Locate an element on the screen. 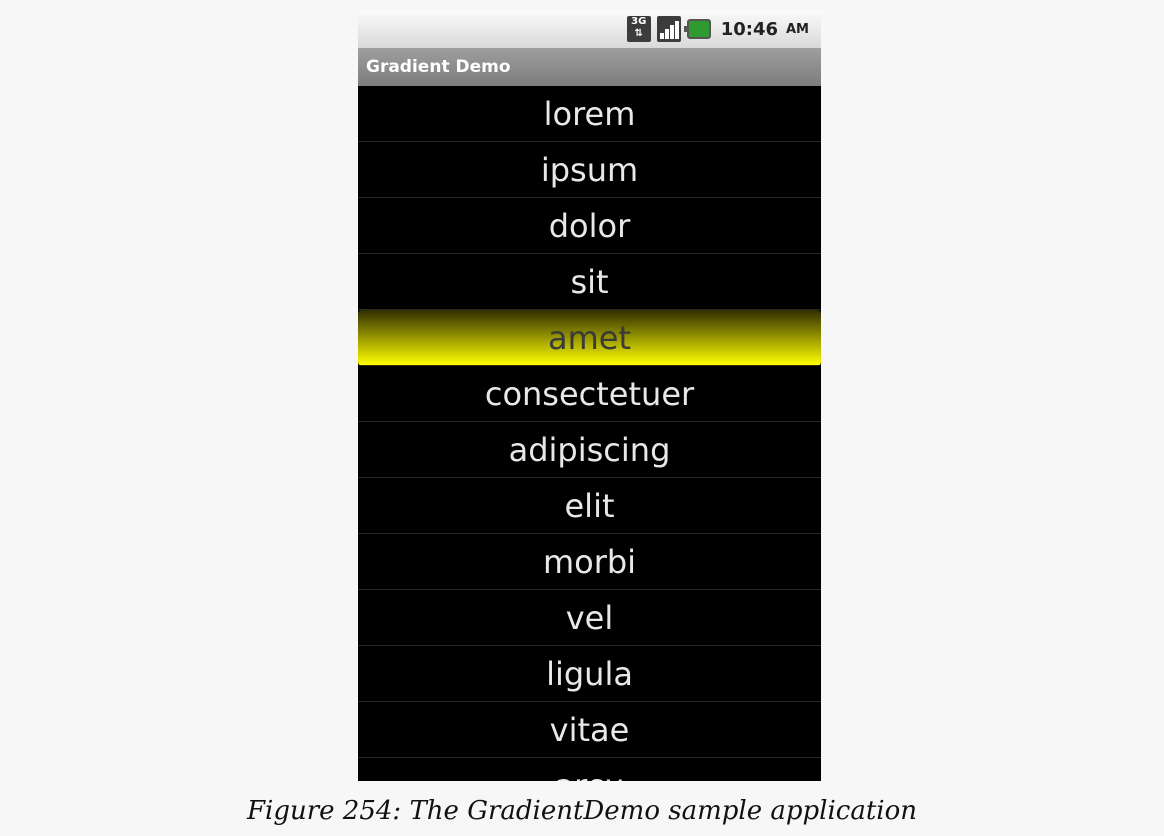 Image resolution: width=1164 pixels, height=836 pixels. app-title-bar: Gradient Demo is located at coordinates (589, 67).